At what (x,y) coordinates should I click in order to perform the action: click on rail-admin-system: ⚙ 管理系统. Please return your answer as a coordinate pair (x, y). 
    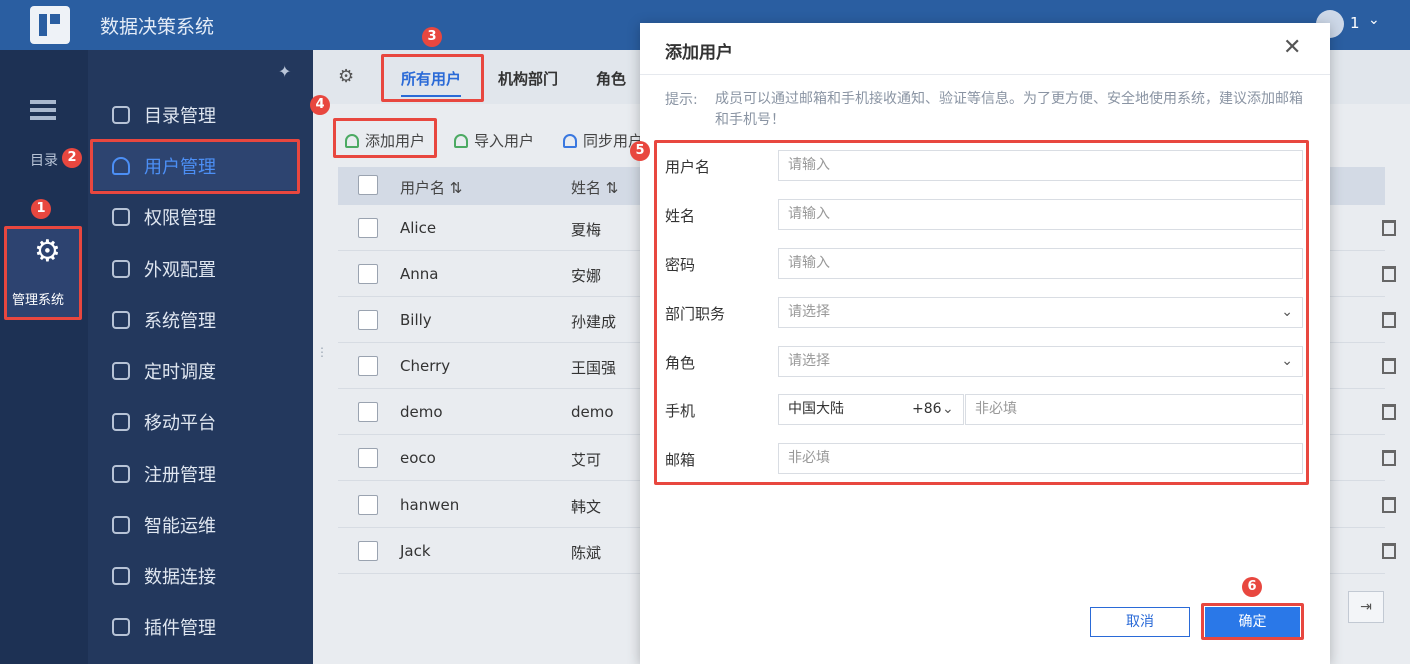
    Looking at the image, I should click on (43, 273).